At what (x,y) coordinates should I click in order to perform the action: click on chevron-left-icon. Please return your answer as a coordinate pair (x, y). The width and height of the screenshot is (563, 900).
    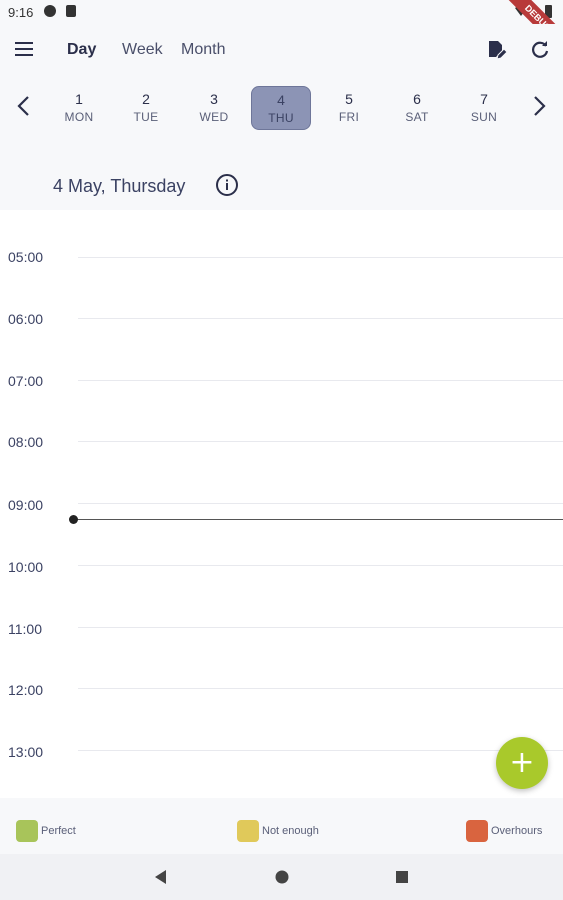
    Looking at the image, I should click on (24, 106).